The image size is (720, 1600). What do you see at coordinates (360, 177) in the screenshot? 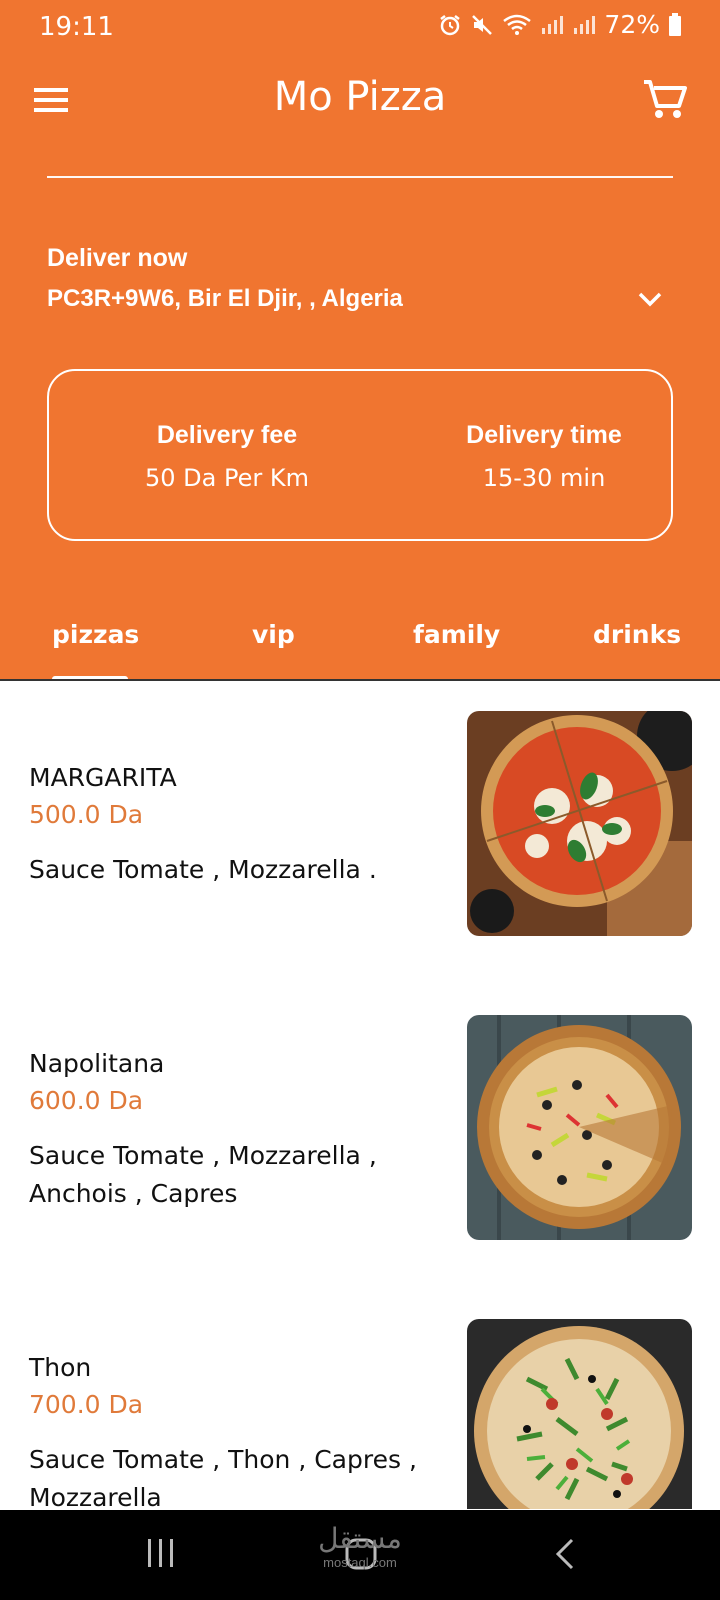
I see `search-divider` at bounding box center [360, 177].